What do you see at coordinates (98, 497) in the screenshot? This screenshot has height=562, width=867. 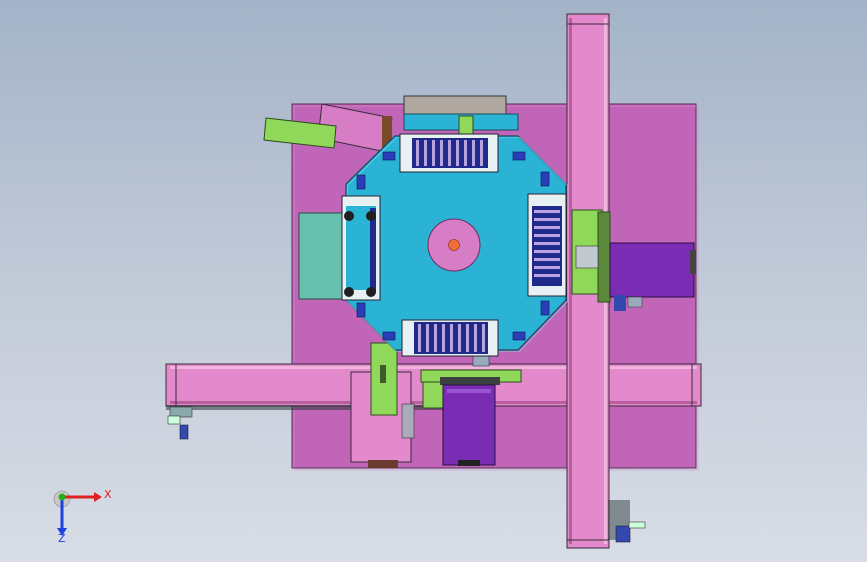 I see `x-axis-arrowhead` at bounding box center [98, 497].